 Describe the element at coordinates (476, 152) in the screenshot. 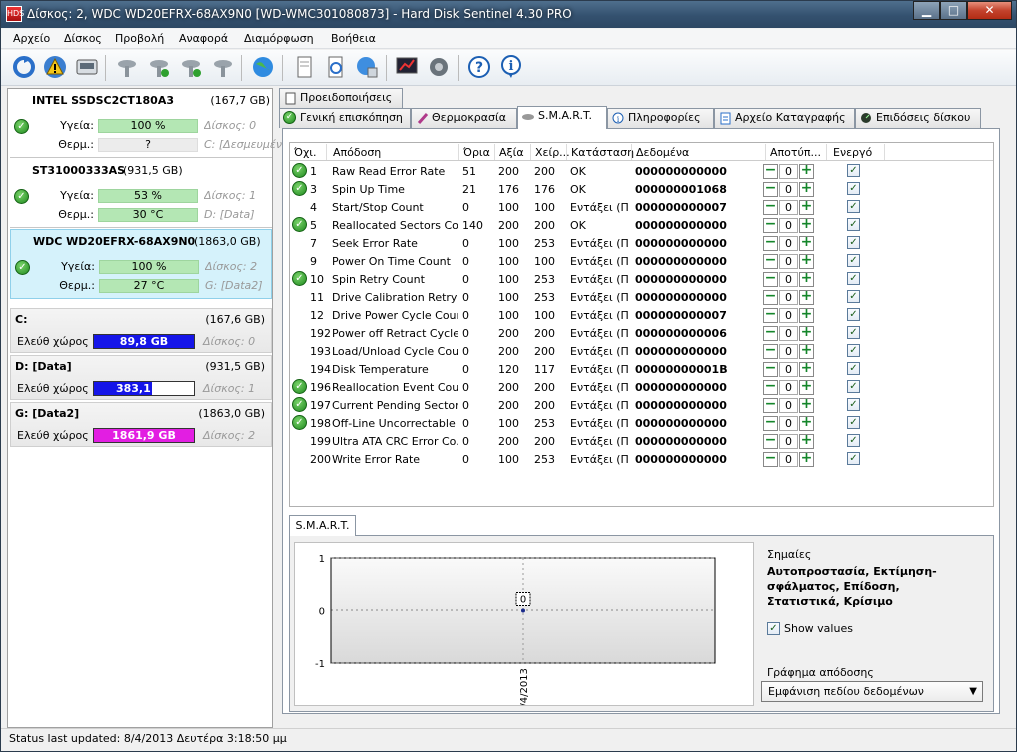

I see `col-threshold: Όρια` at that location.